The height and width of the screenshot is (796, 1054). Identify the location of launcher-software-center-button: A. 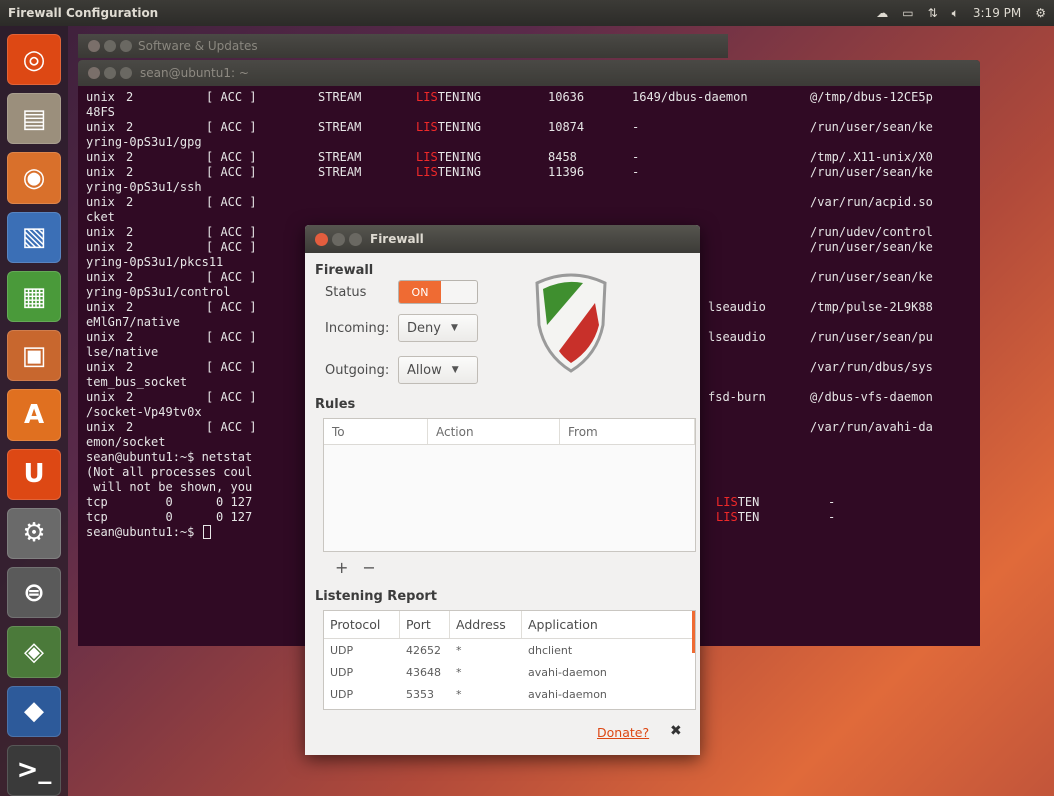
(34, 415).